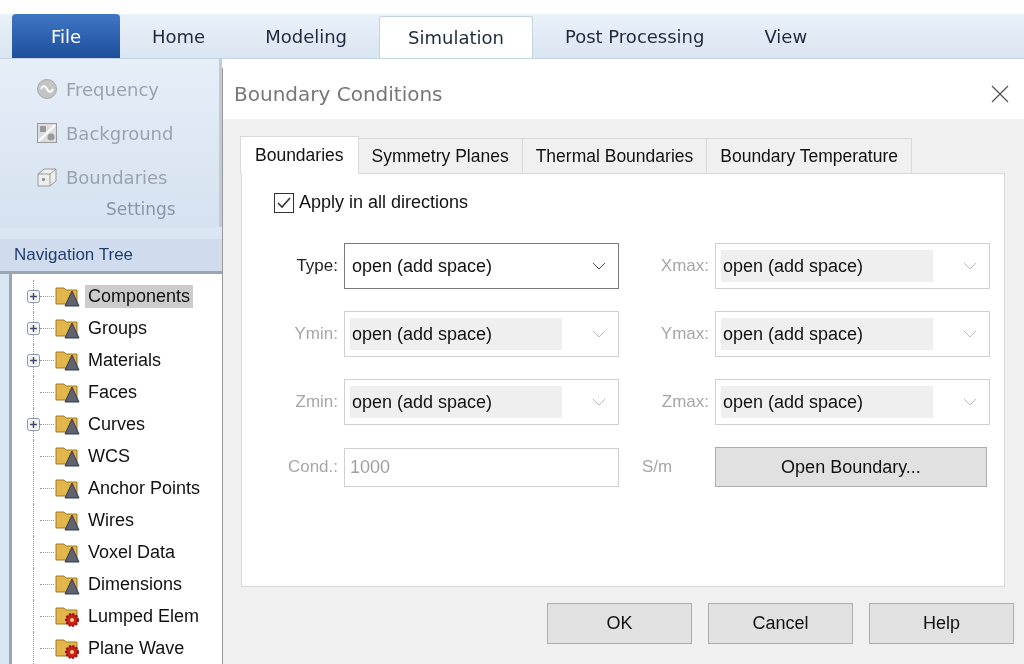 The image size is (1024, 664). I want to click on field-label: Zmin:, so click(317, 402).